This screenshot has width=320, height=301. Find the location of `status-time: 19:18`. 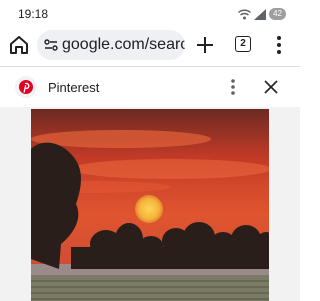

status-time: 19:18 is located at coordinates (33, 14).